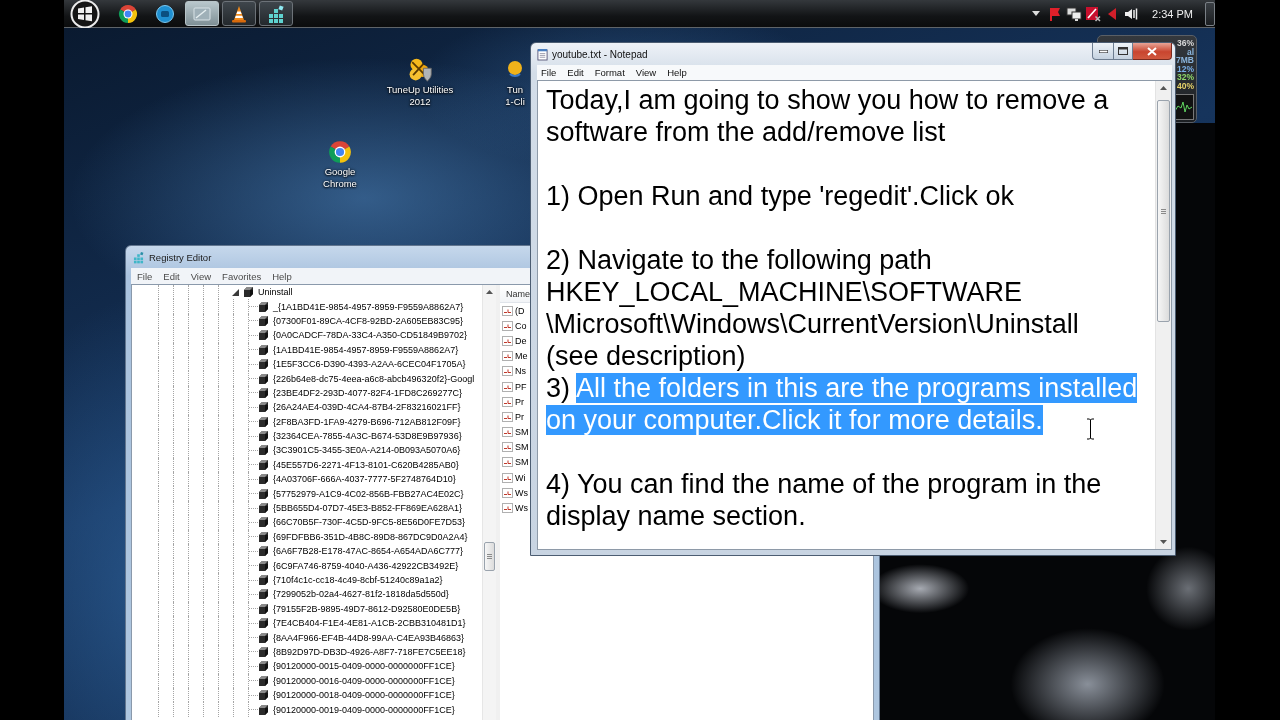 Image resolution: width=1280 pixels, height=720 pixels. I want to click on tree-item: {90120000-0019-0409-0000-0000000FF1CE}, so click(358, 709).